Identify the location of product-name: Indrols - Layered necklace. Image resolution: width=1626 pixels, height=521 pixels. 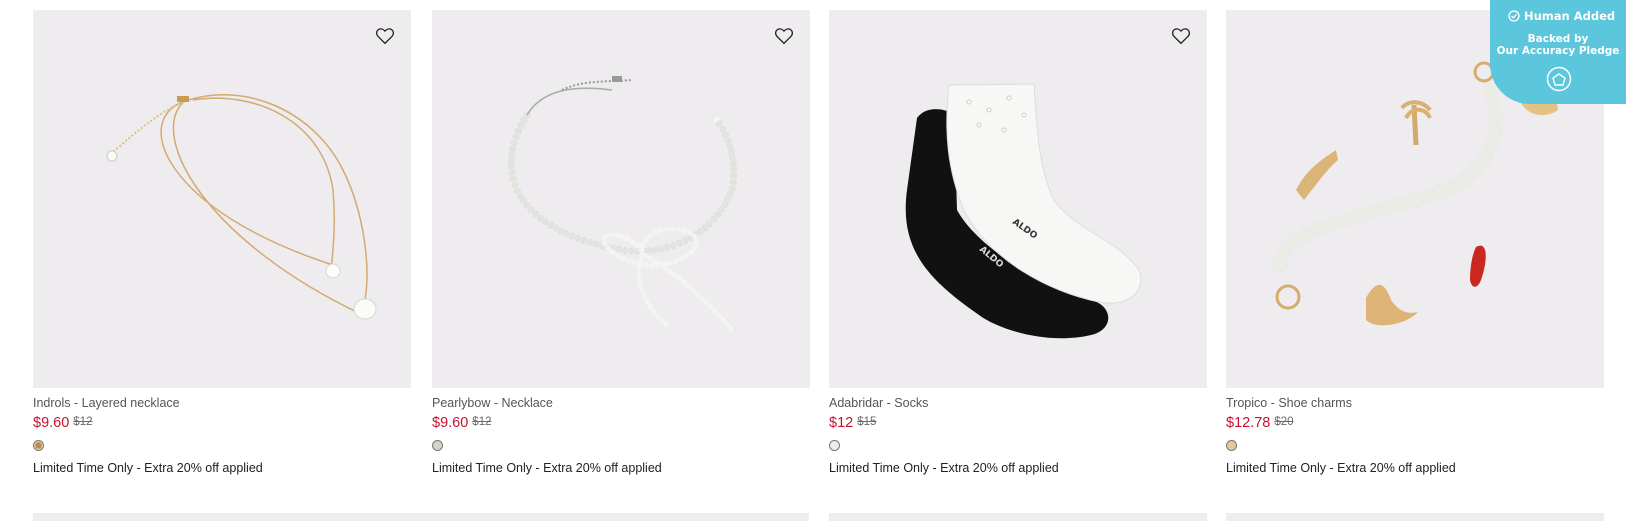
(222, 403).